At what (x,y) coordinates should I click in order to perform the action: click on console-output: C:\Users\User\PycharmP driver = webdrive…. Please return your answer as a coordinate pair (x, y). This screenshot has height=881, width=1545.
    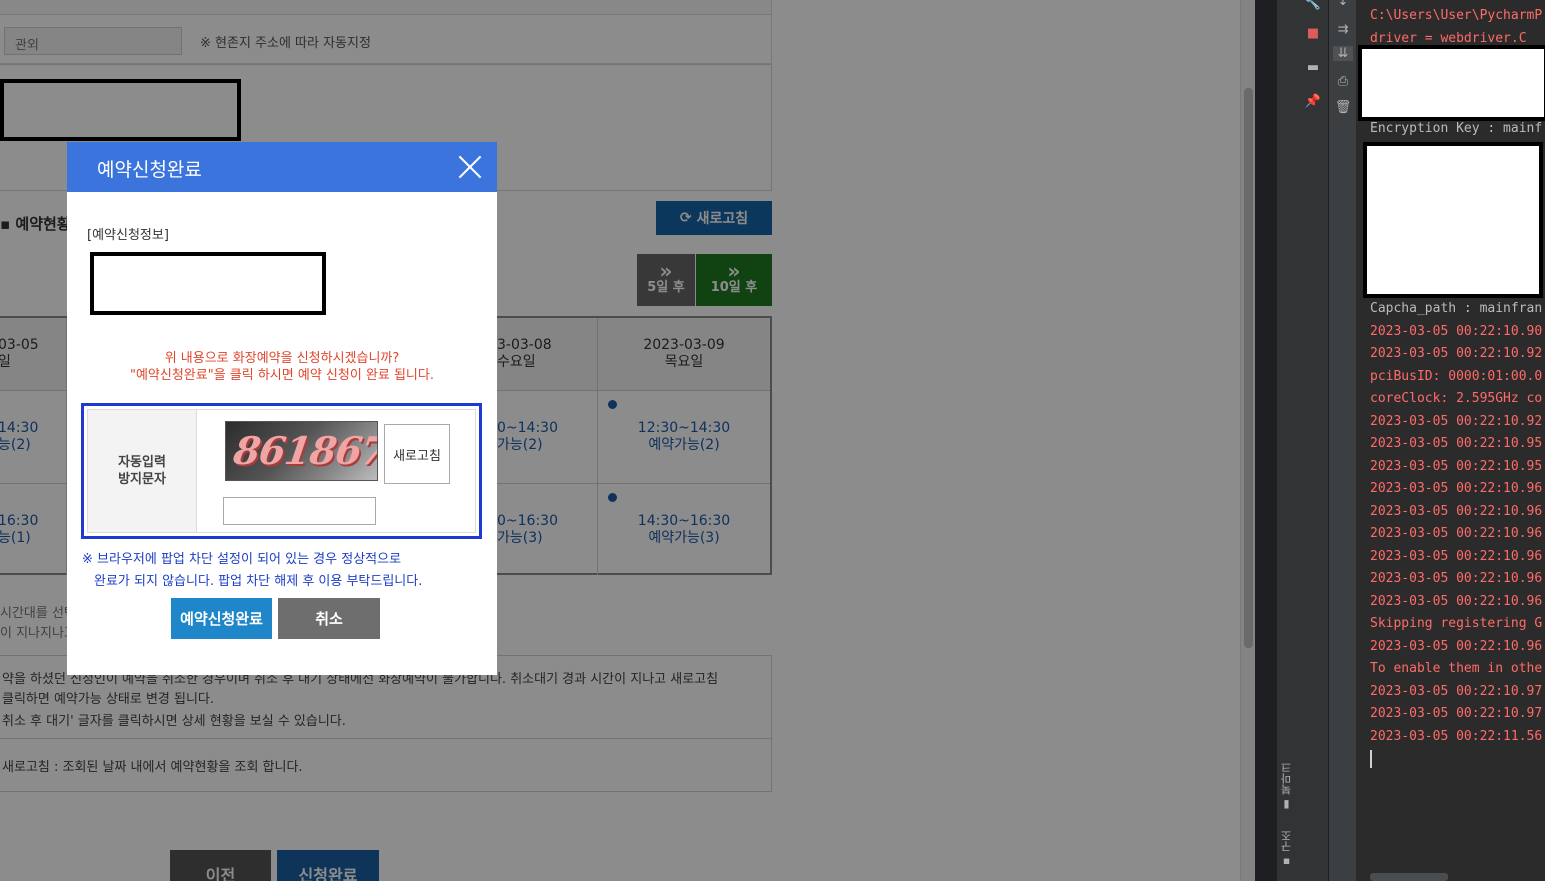
    Looking at the image, I should click on (1451, 440).